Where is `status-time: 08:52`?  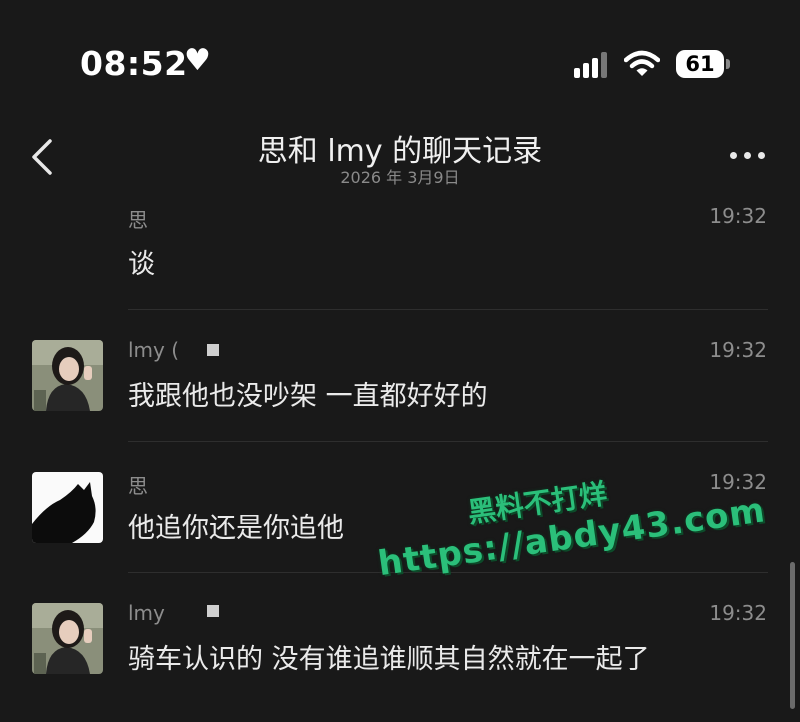
status-time: 08:52 is located at coordinates (134, 63).